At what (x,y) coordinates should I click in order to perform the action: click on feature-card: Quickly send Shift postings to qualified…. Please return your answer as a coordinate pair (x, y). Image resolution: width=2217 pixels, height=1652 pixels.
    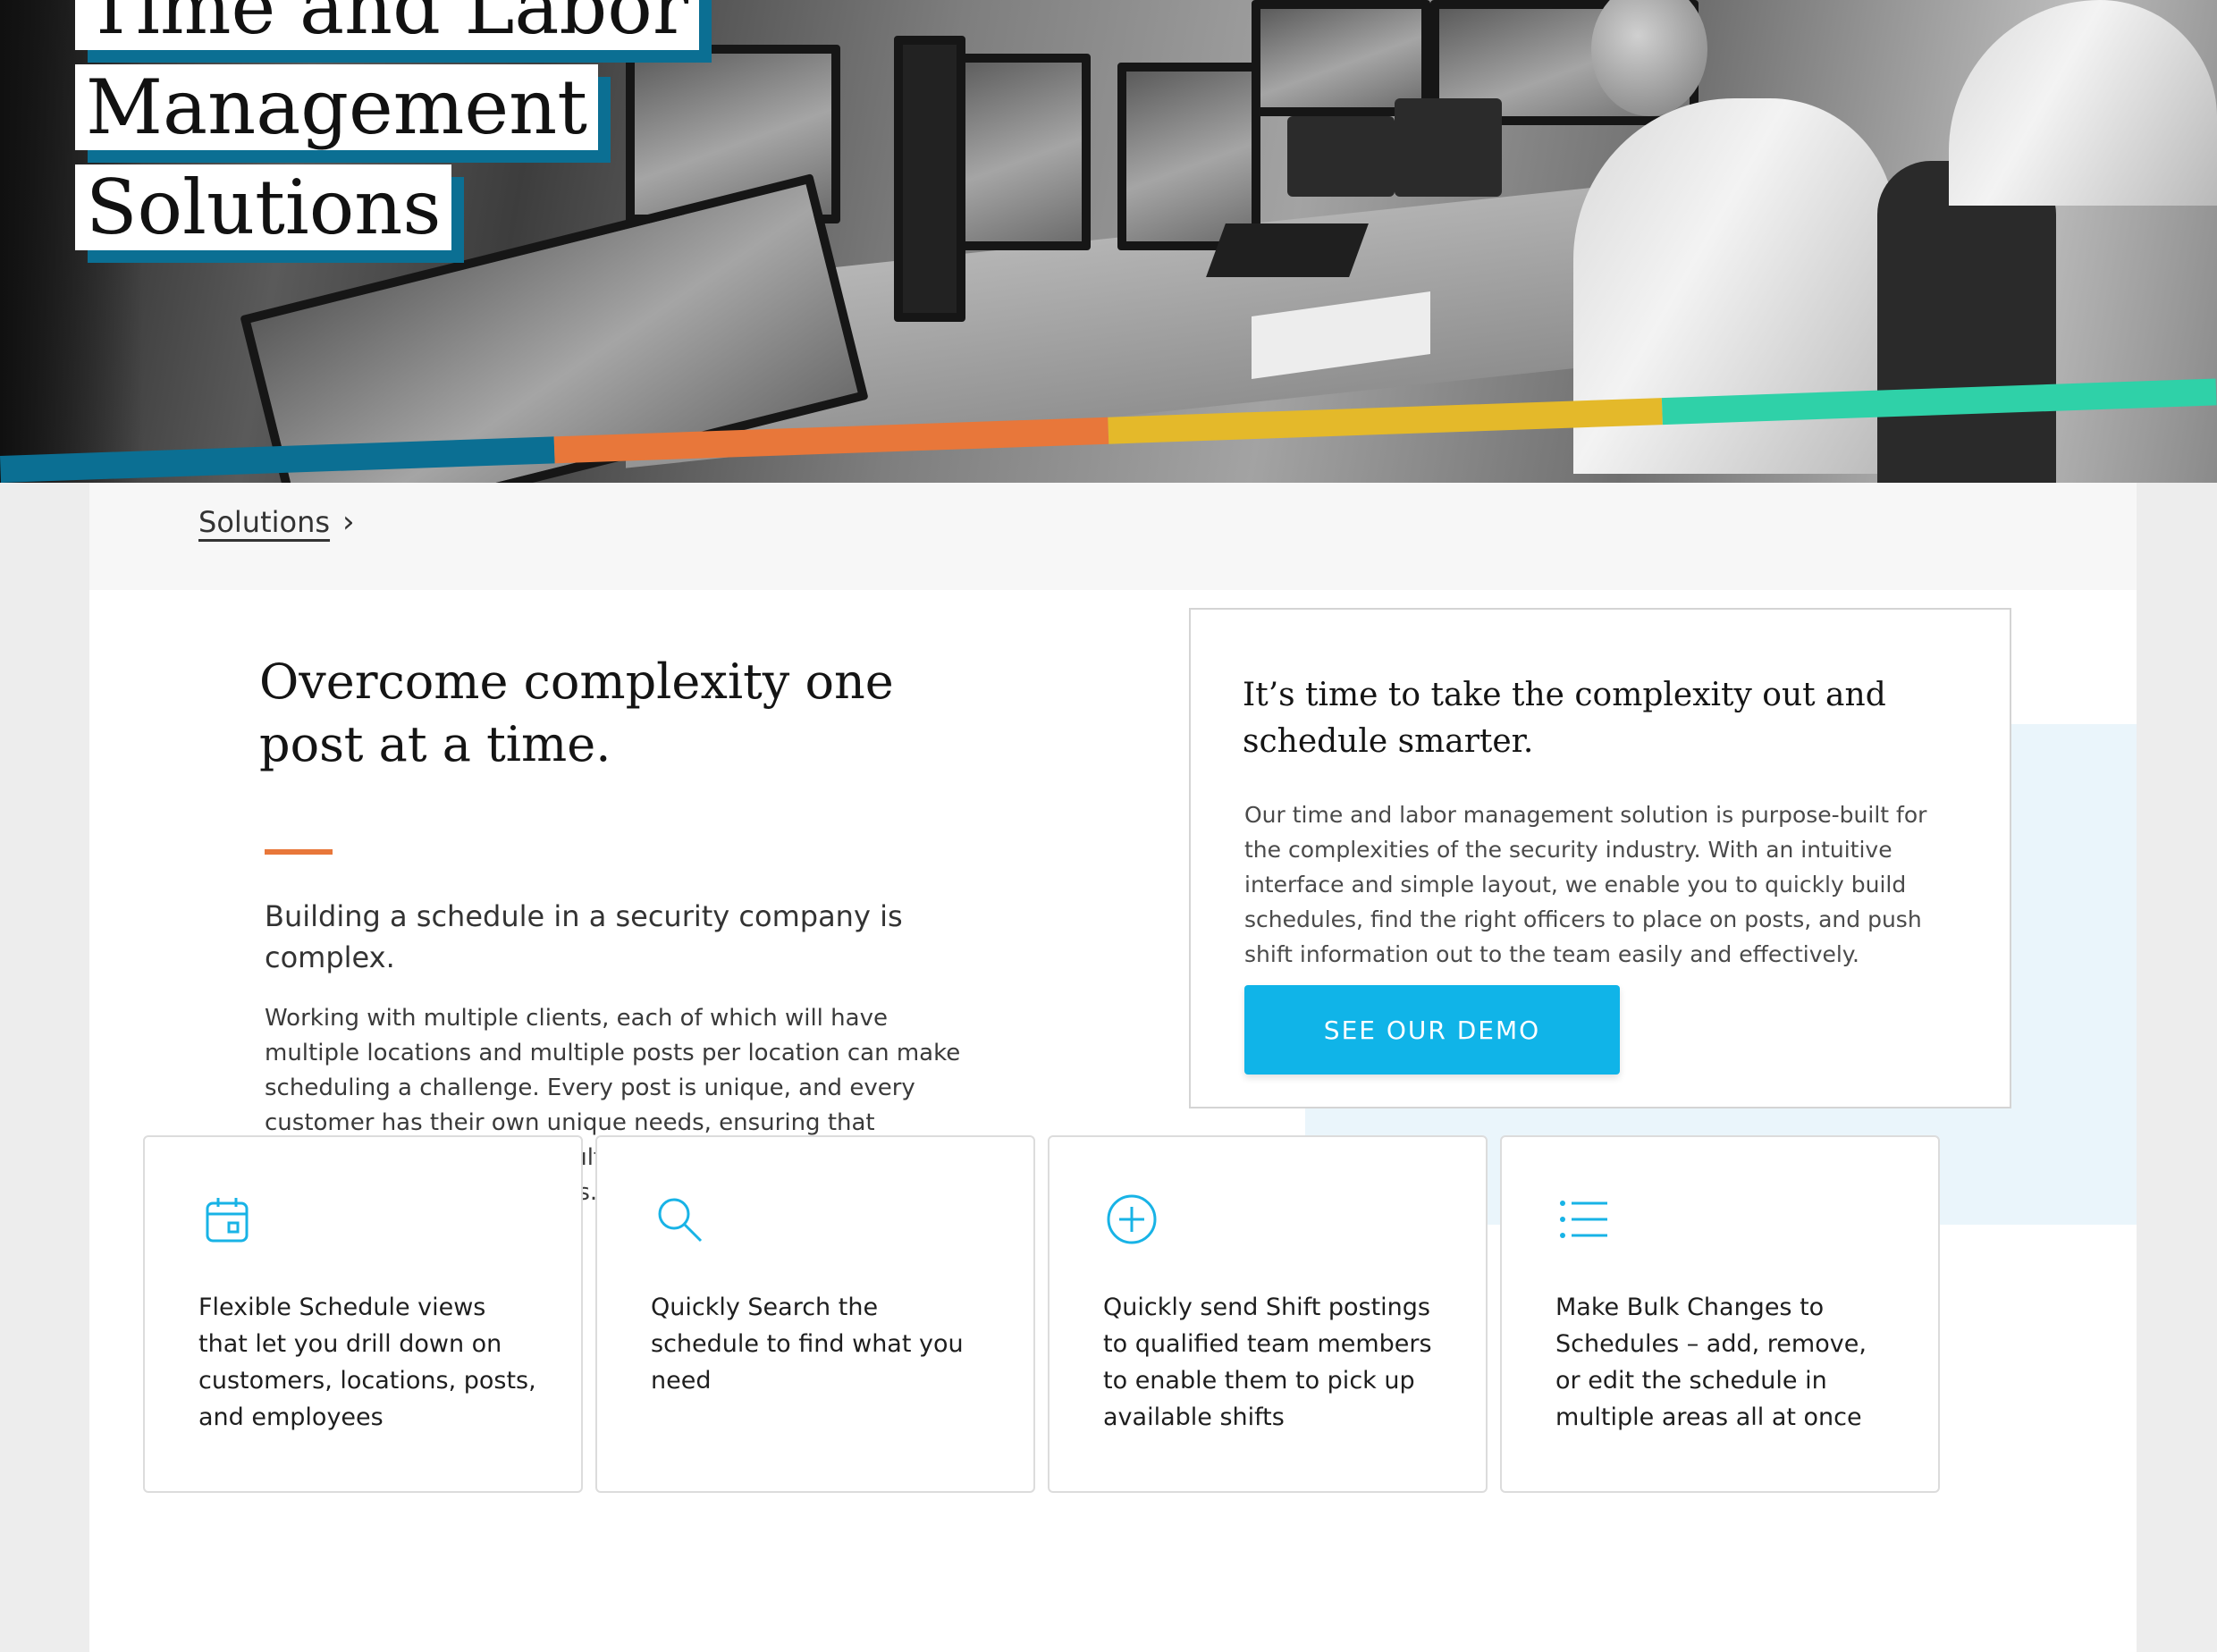
    Looking at the image, I should click on (1268, 1314).